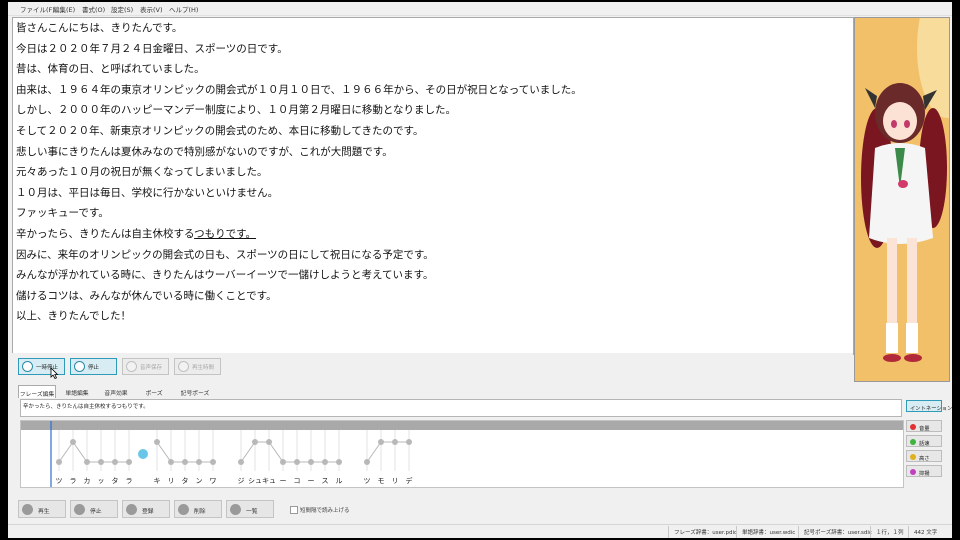 This screenshot has height=540, width=960. I want to click on menu-format: 書式(O), so click(93, 9).